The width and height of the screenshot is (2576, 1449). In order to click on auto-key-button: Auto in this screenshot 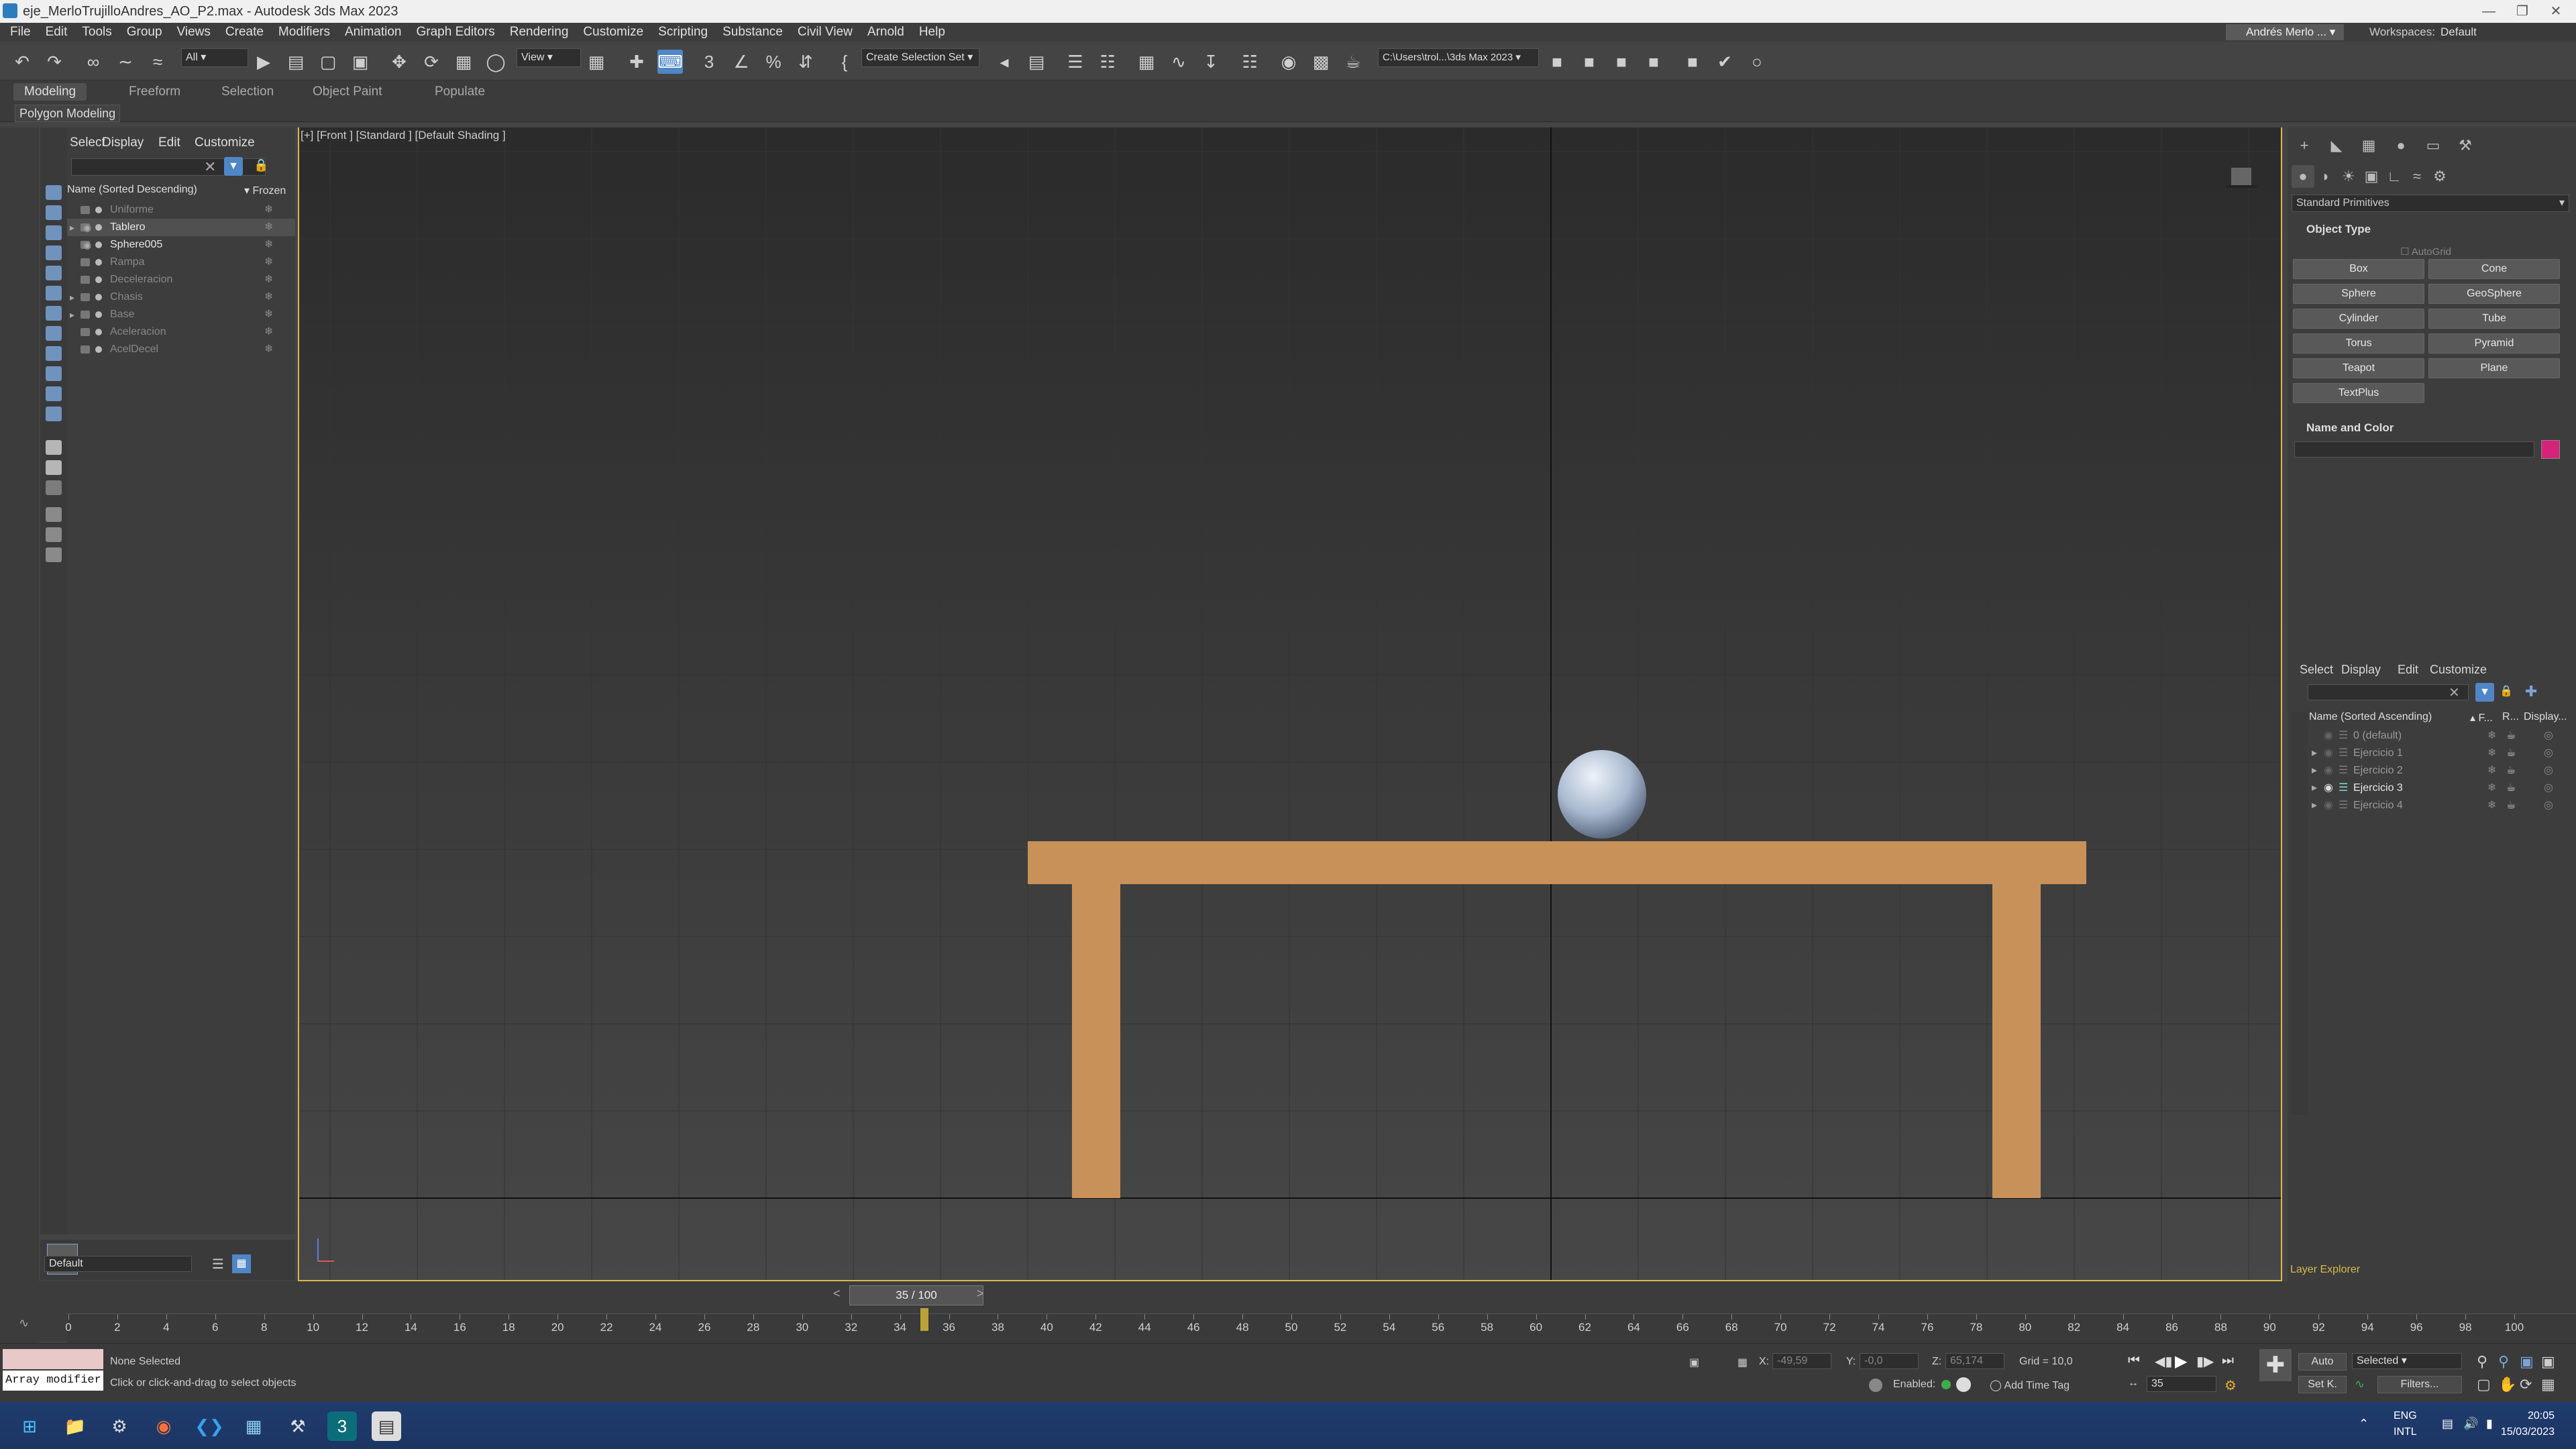, I will do `click(2322, 1362)`.